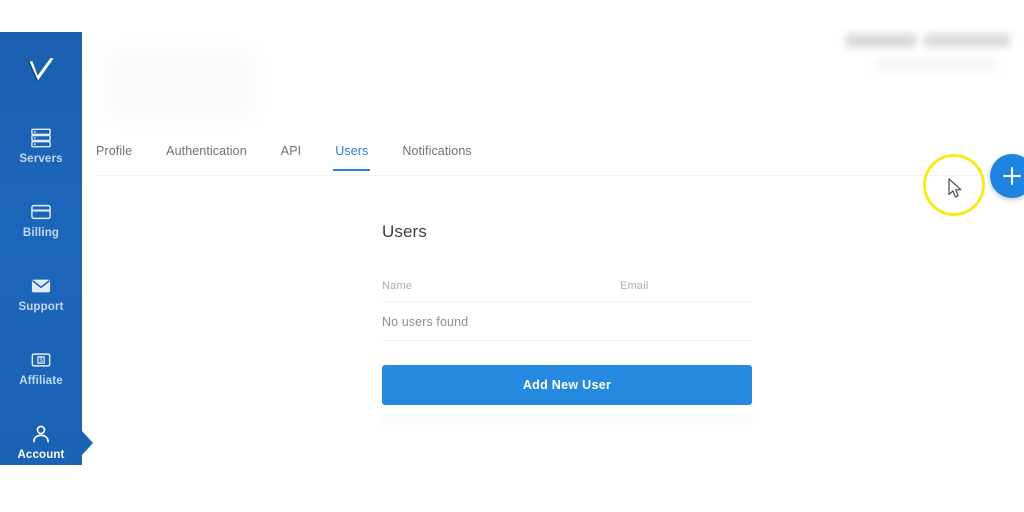 Image resolution: width=1024 pixels, height=512 pixels. I want to click on sidebar-item-label: Support, so click(41, 307).